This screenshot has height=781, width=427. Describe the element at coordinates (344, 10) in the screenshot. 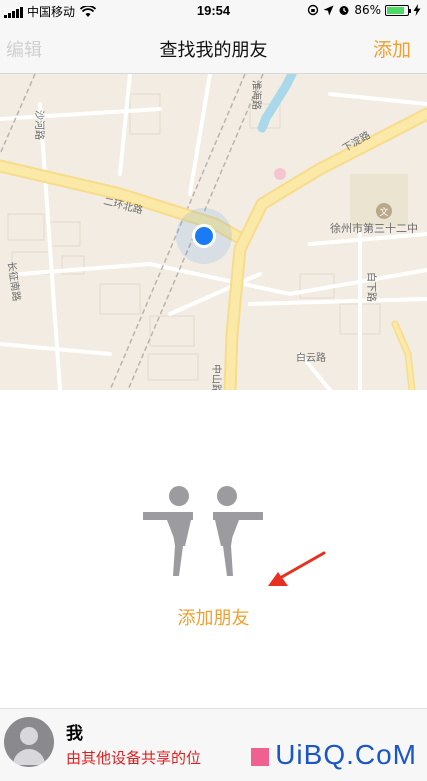

I see `alarm-icon` at that location.